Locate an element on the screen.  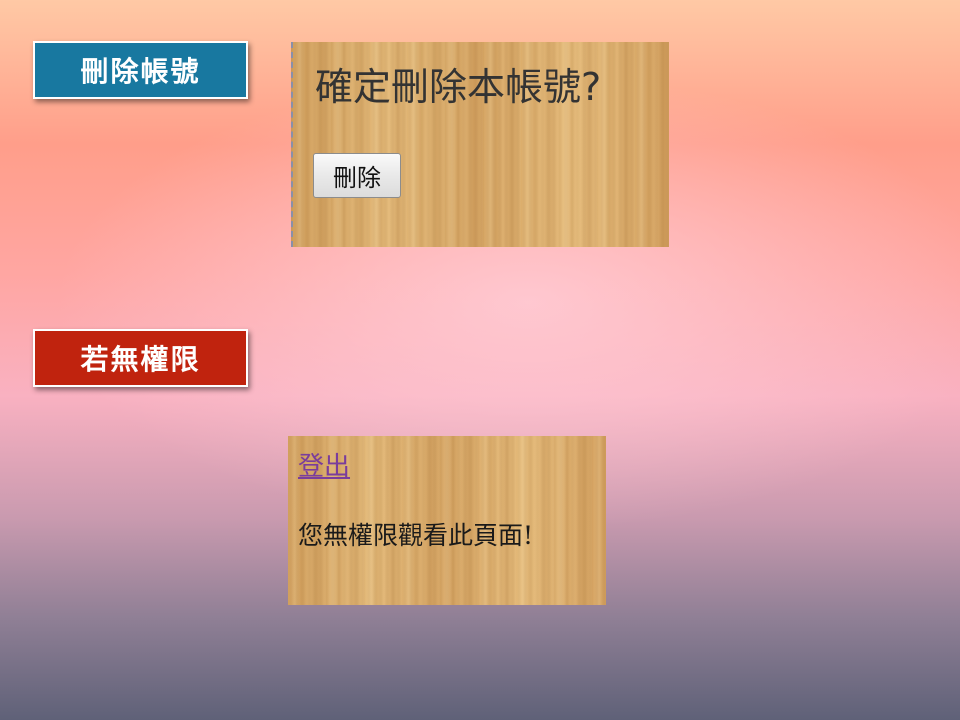
no-permission-message: 您無權限觀看此頁面! is located at coordinates (416, 535).